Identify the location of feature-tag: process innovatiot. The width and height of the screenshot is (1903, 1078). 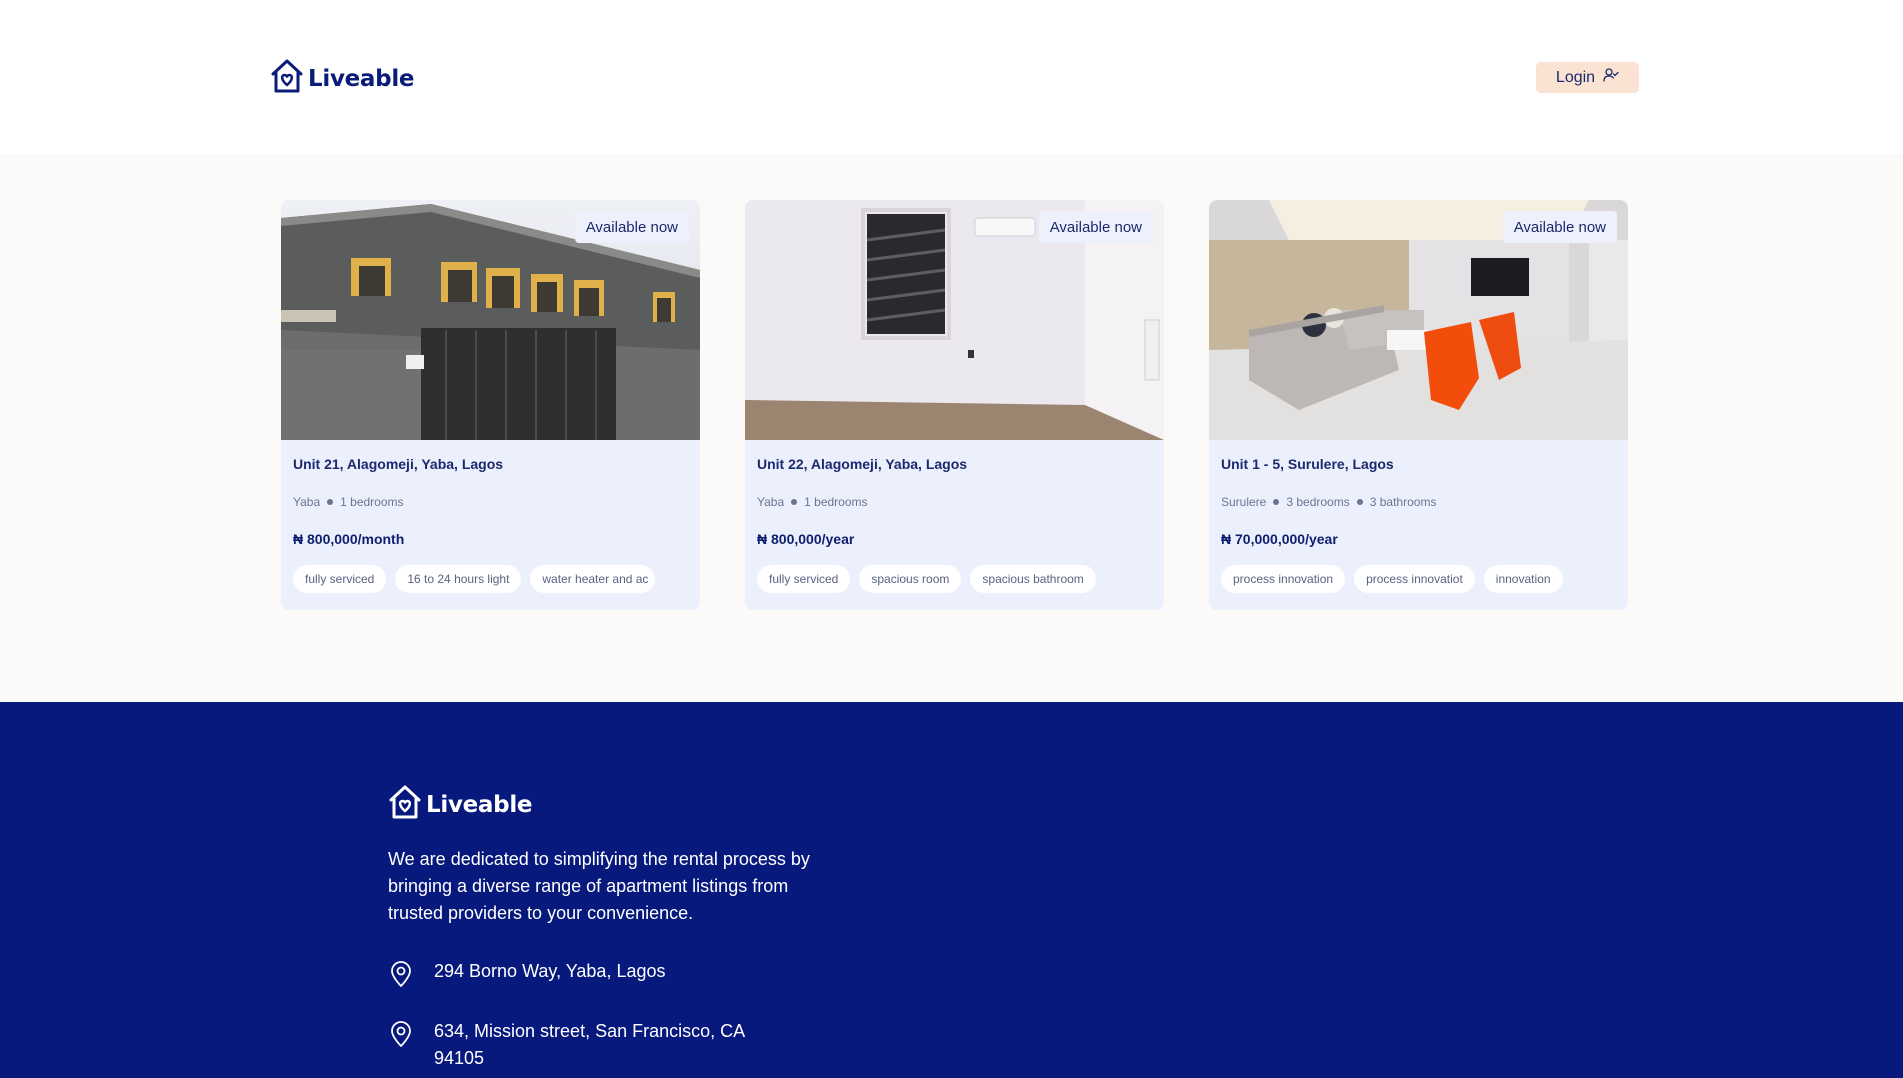
(1414, 579).